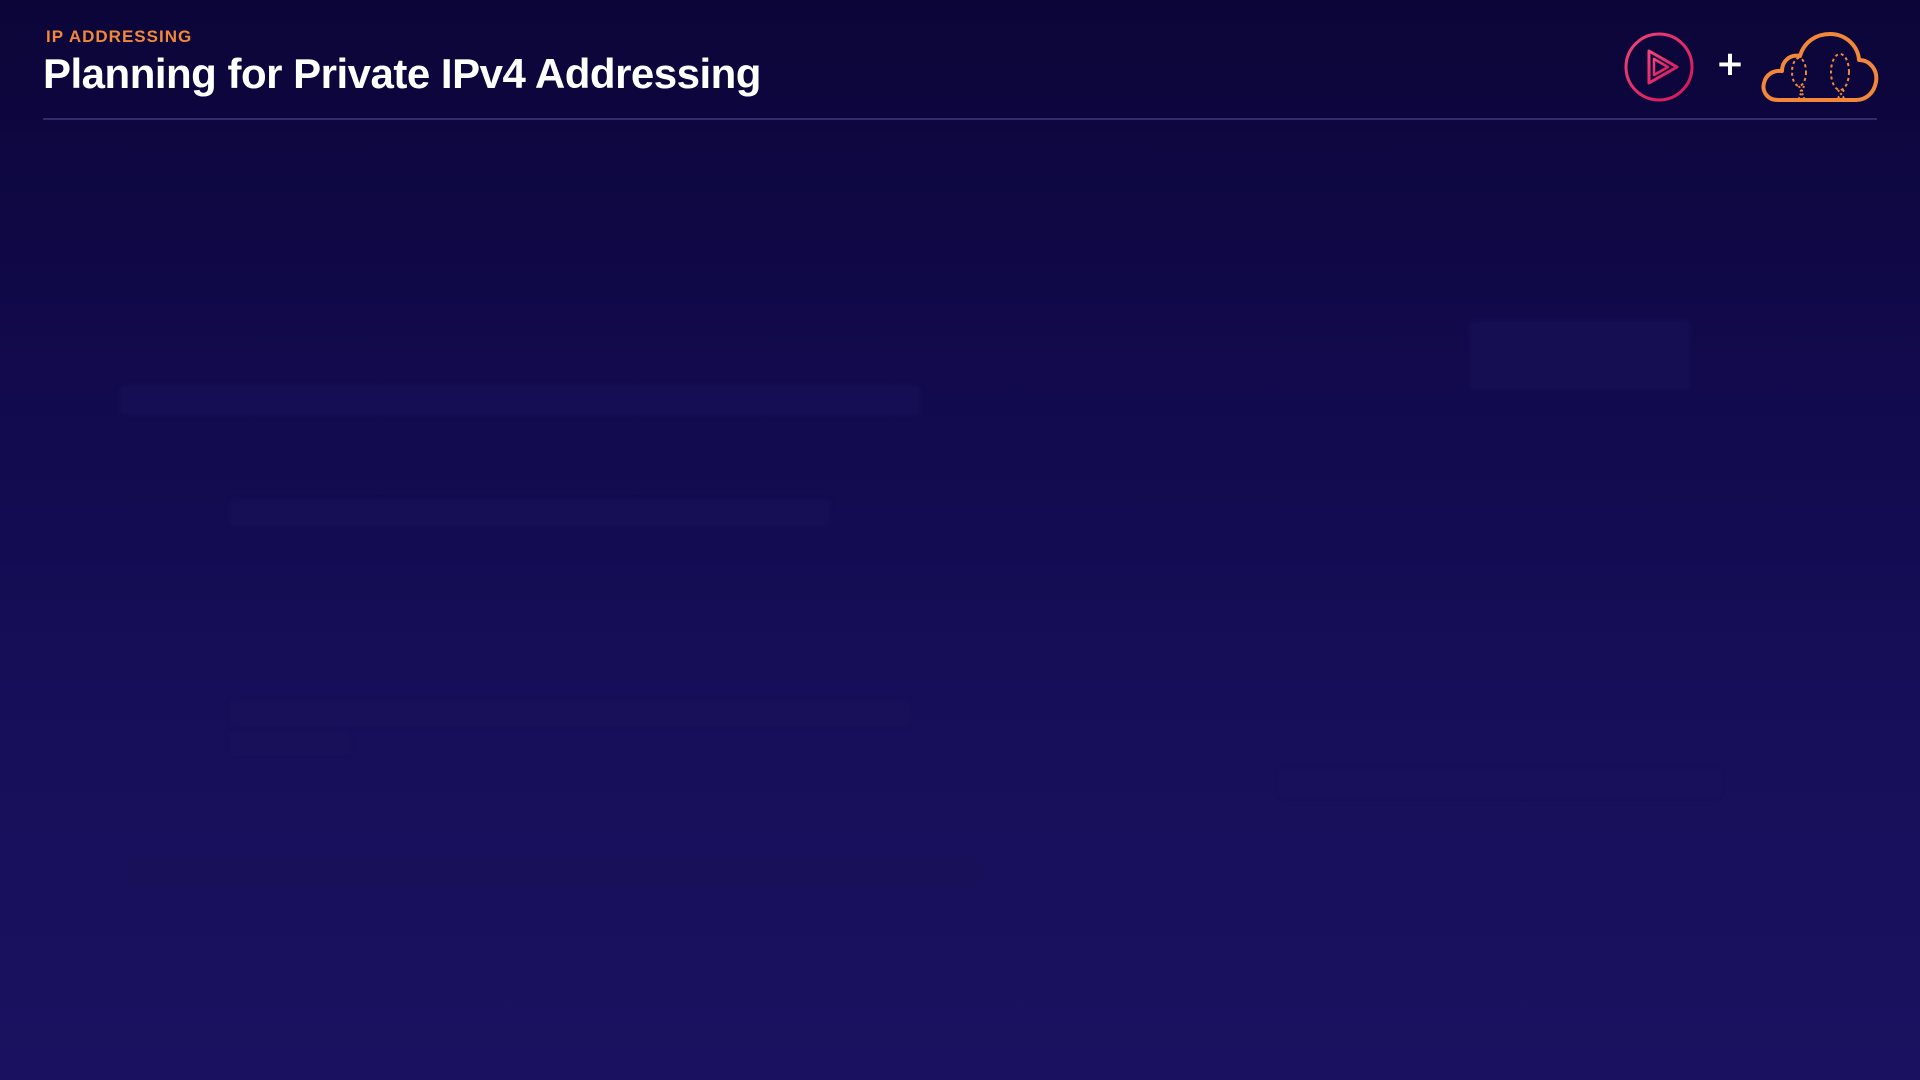  Describe the element at coordinates (1750, 68) in the screenshot. I see `brand-logos: +` at that location.